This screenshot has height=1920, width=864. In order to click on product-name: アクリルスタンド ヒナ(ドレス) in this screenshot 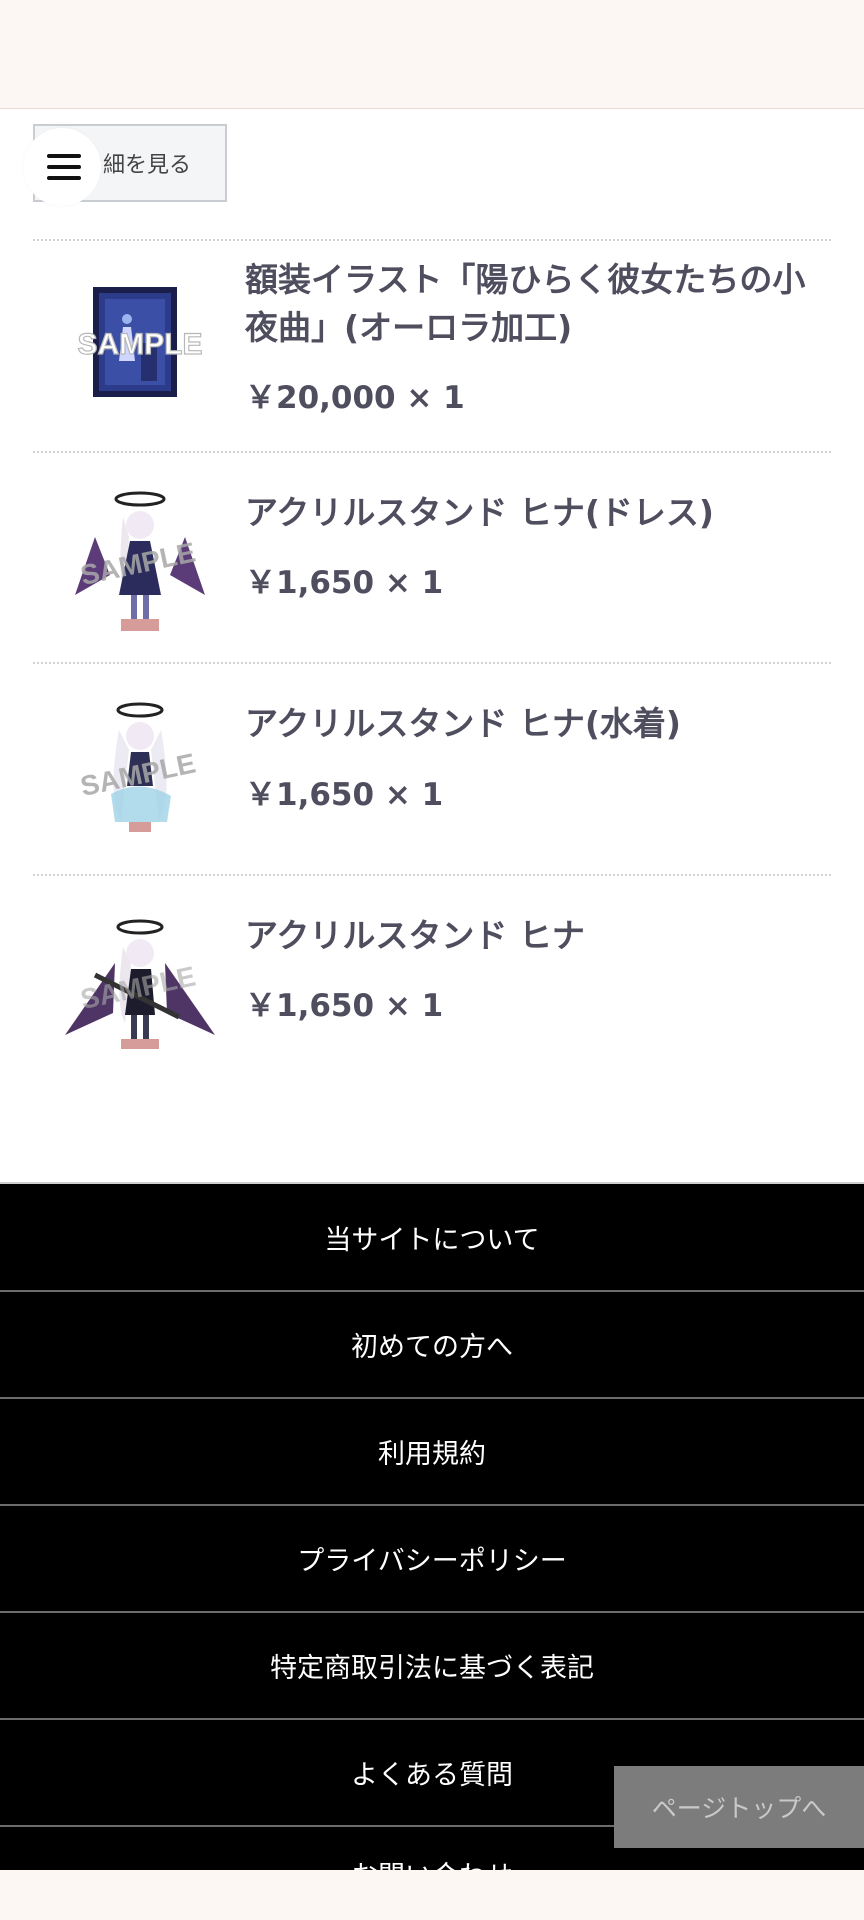, I will do `click(535, 513)`.